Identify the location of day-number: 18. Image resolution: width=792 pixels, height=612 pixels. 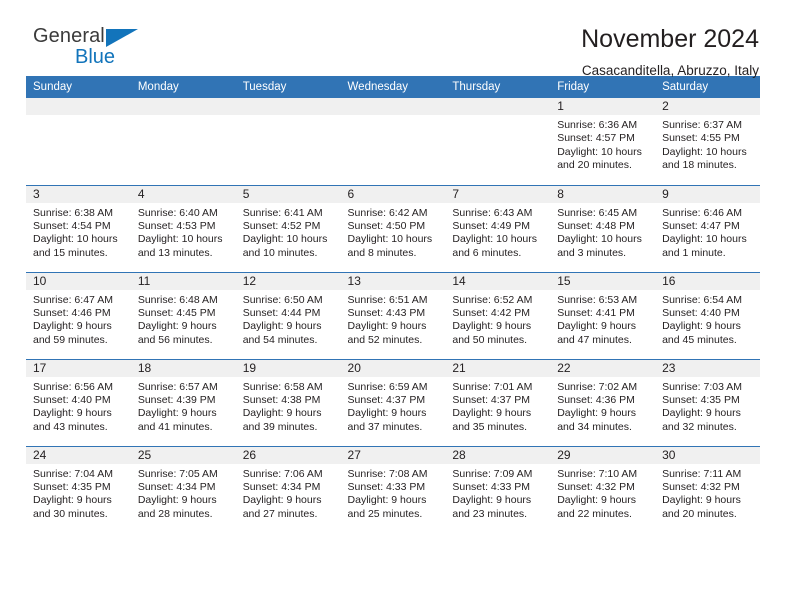
(183, 368).